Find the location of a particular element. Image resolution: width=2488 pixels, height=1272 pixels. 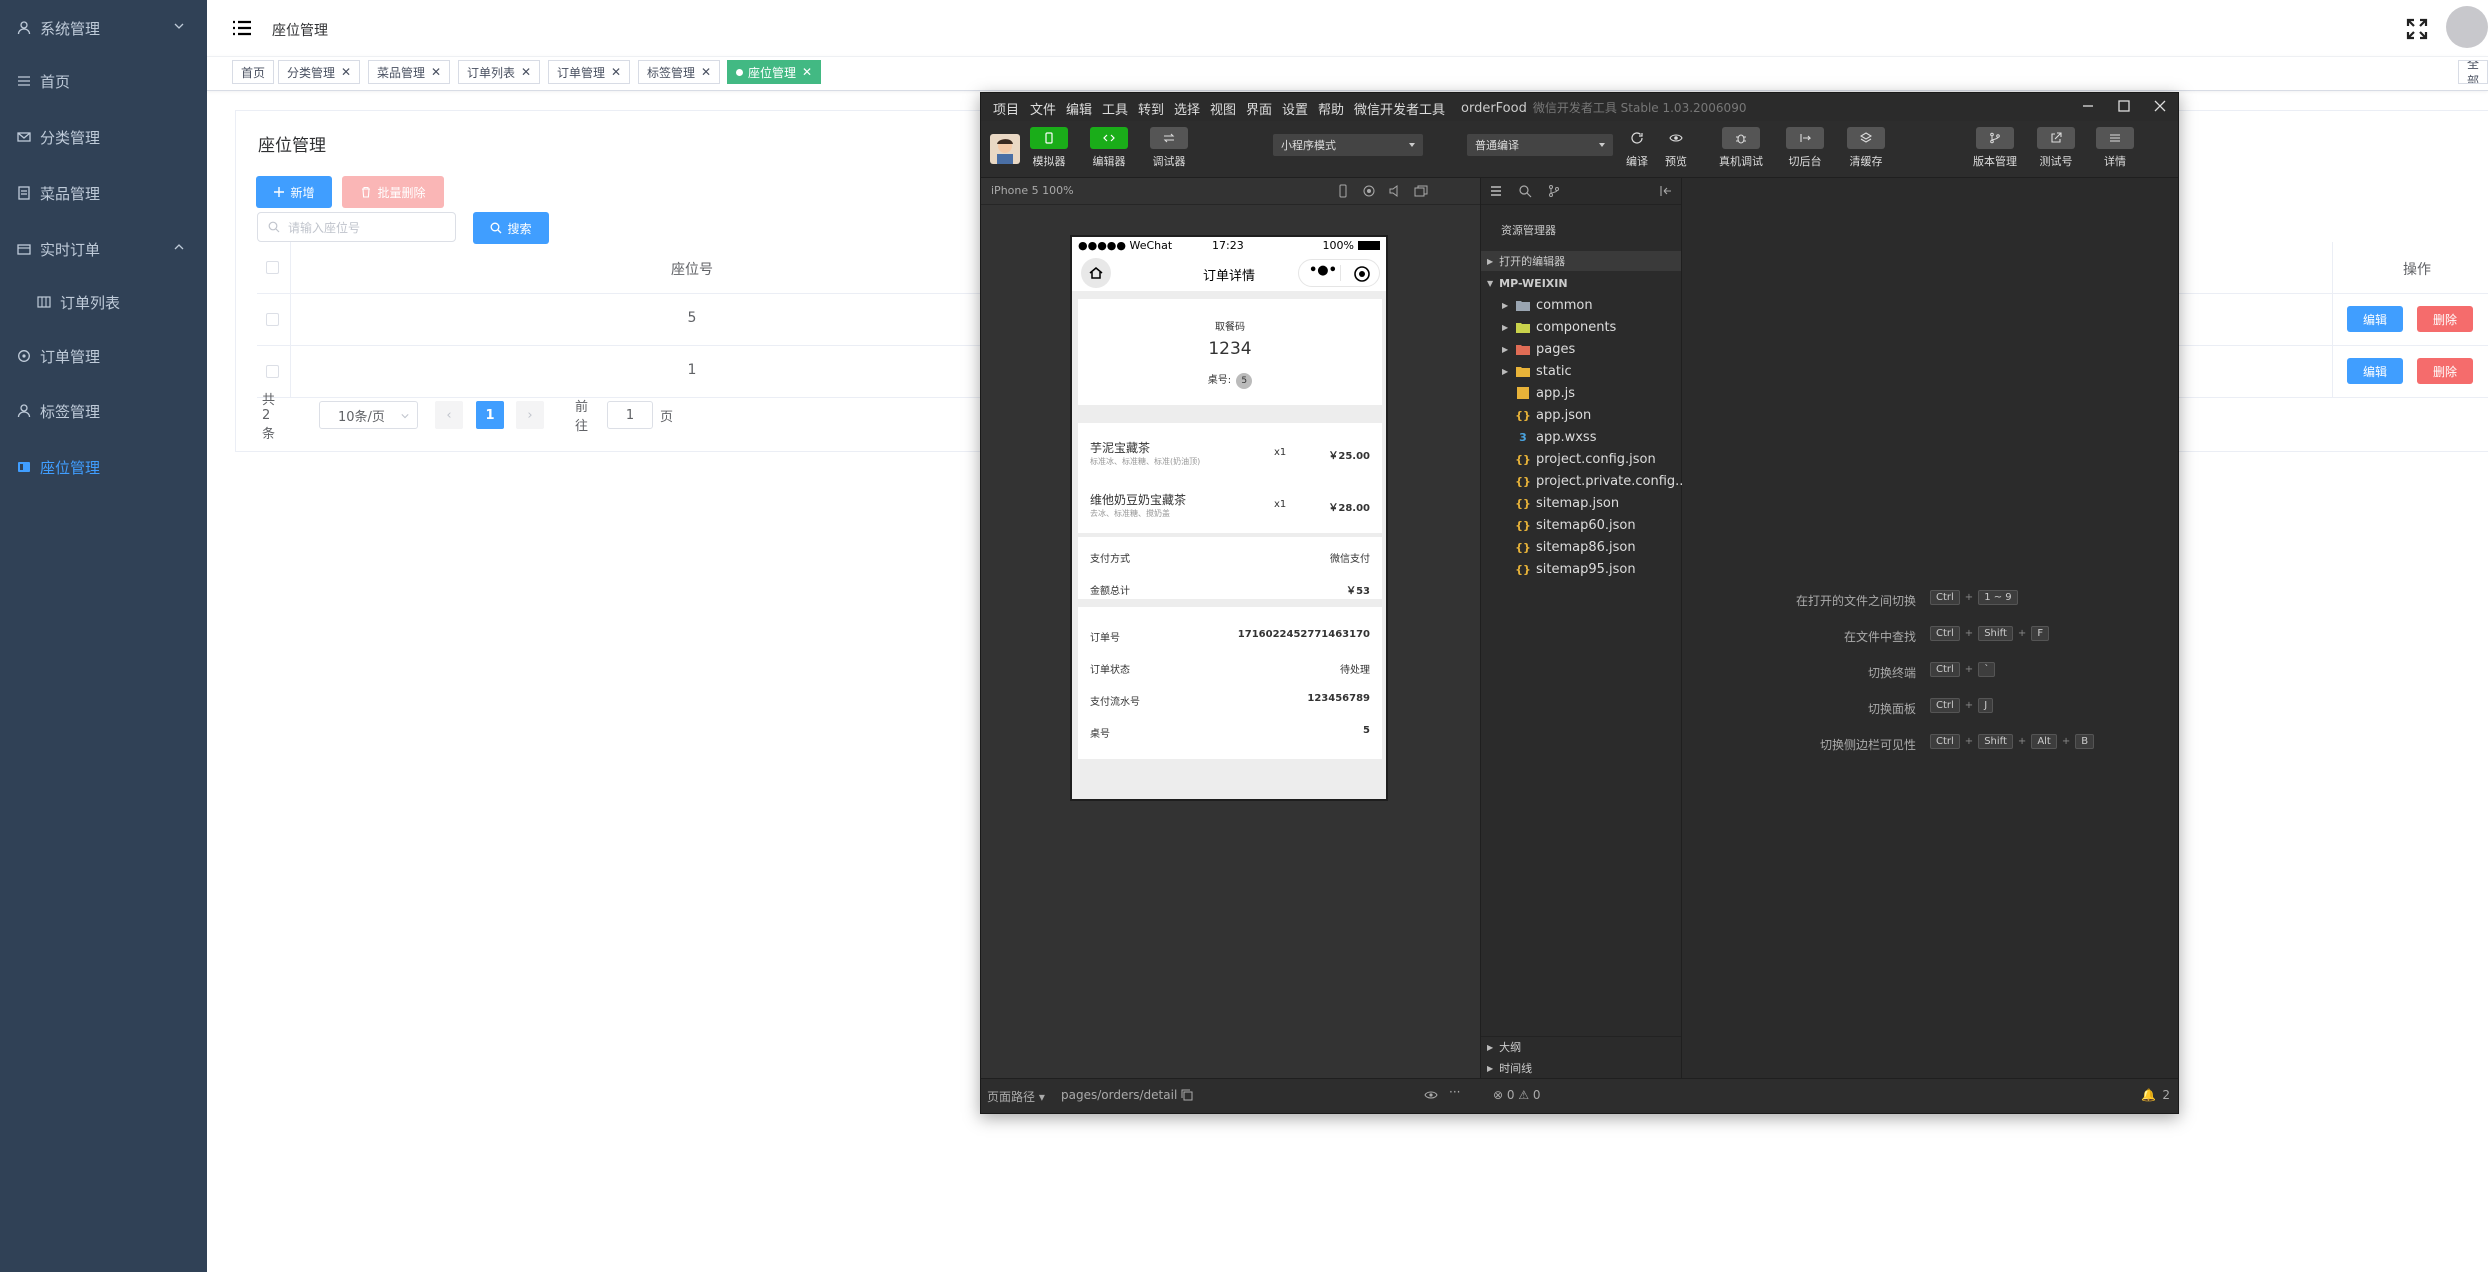

sidebar-item-order-mgmt: 订单管理 is located at coordinates (103, 356).